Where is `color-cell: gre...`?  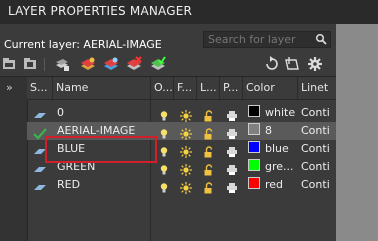 color-cell: gre... is located at coordinates (271, 167).